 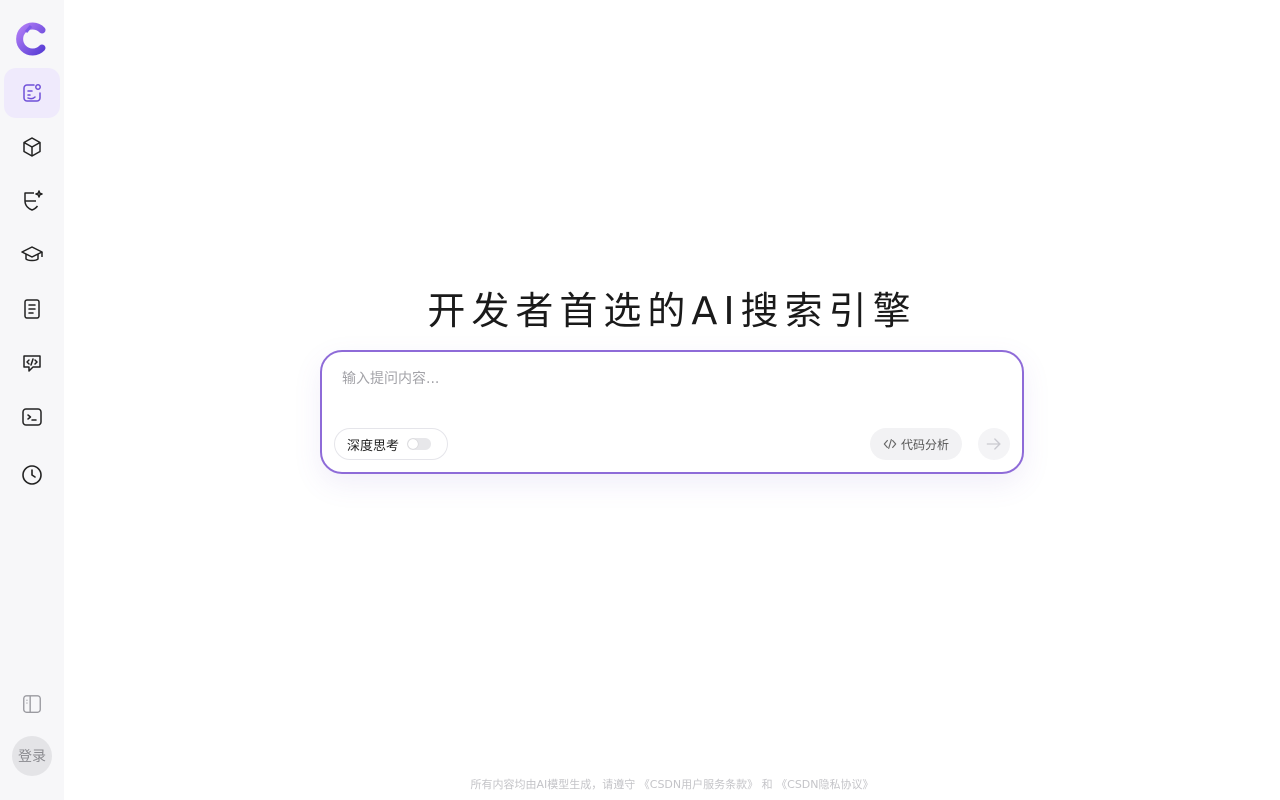 What do you see at coordinates (767, 784) in the screenshot?
I see `footer-connector: 和` at bounding box center [767, 784].